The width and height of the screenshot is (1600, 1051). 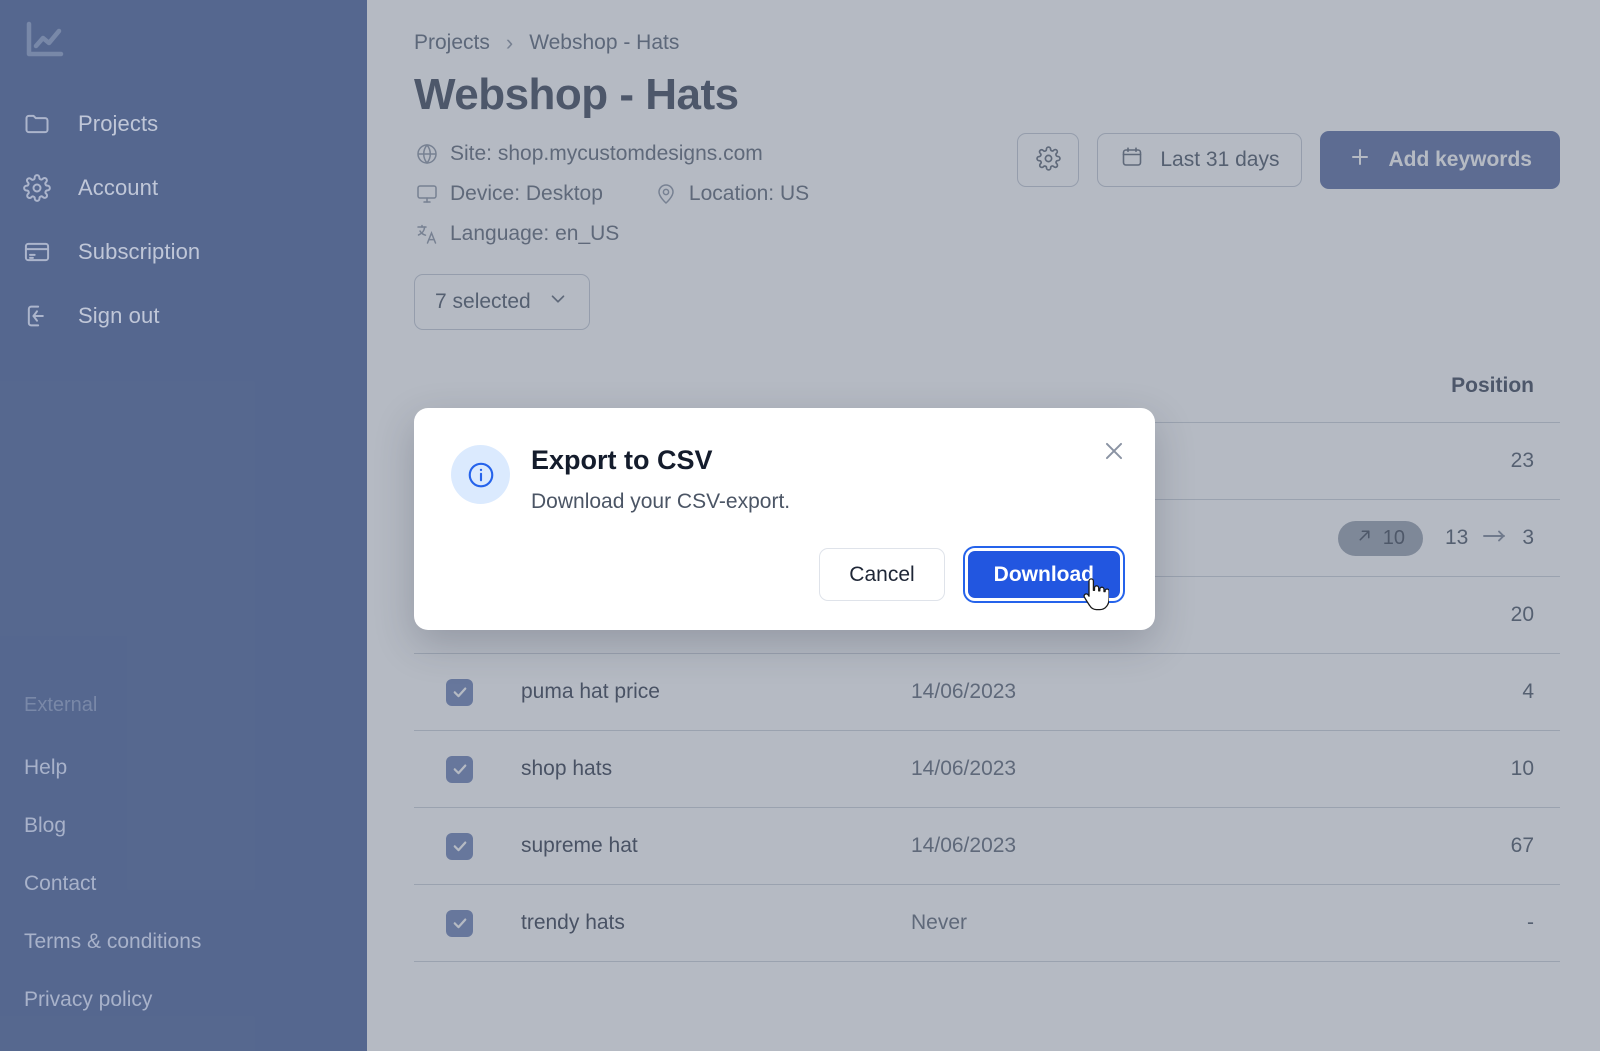 I want to click on download-button: Download, so click(x=1043, y=574).